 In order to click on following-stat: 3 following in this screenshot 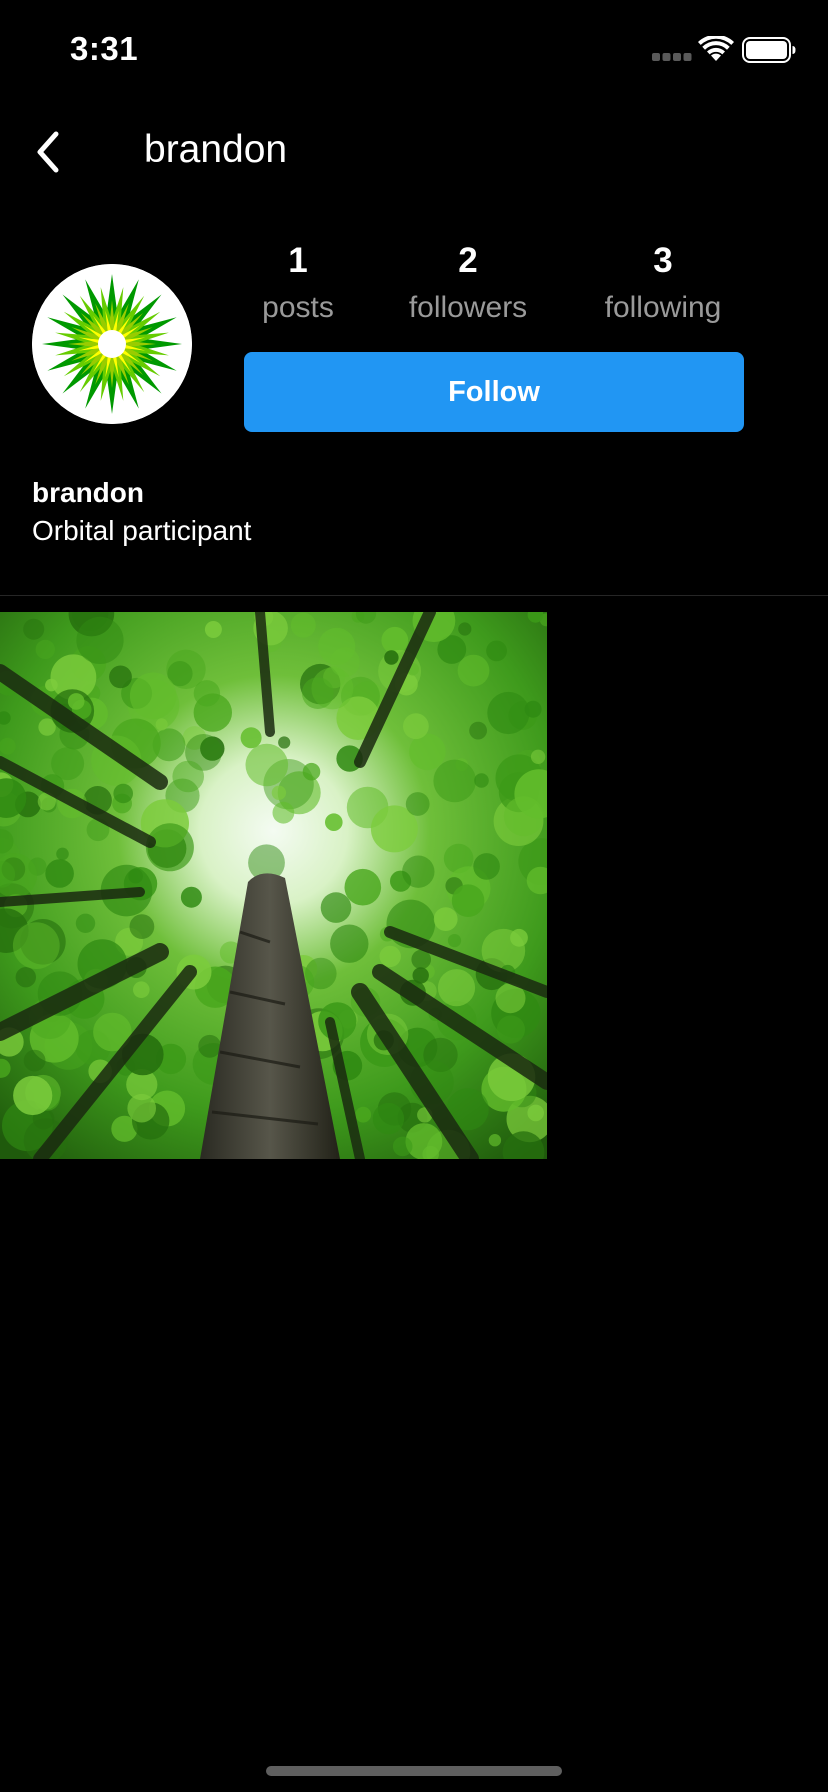, I will do `click(663, 283)`.